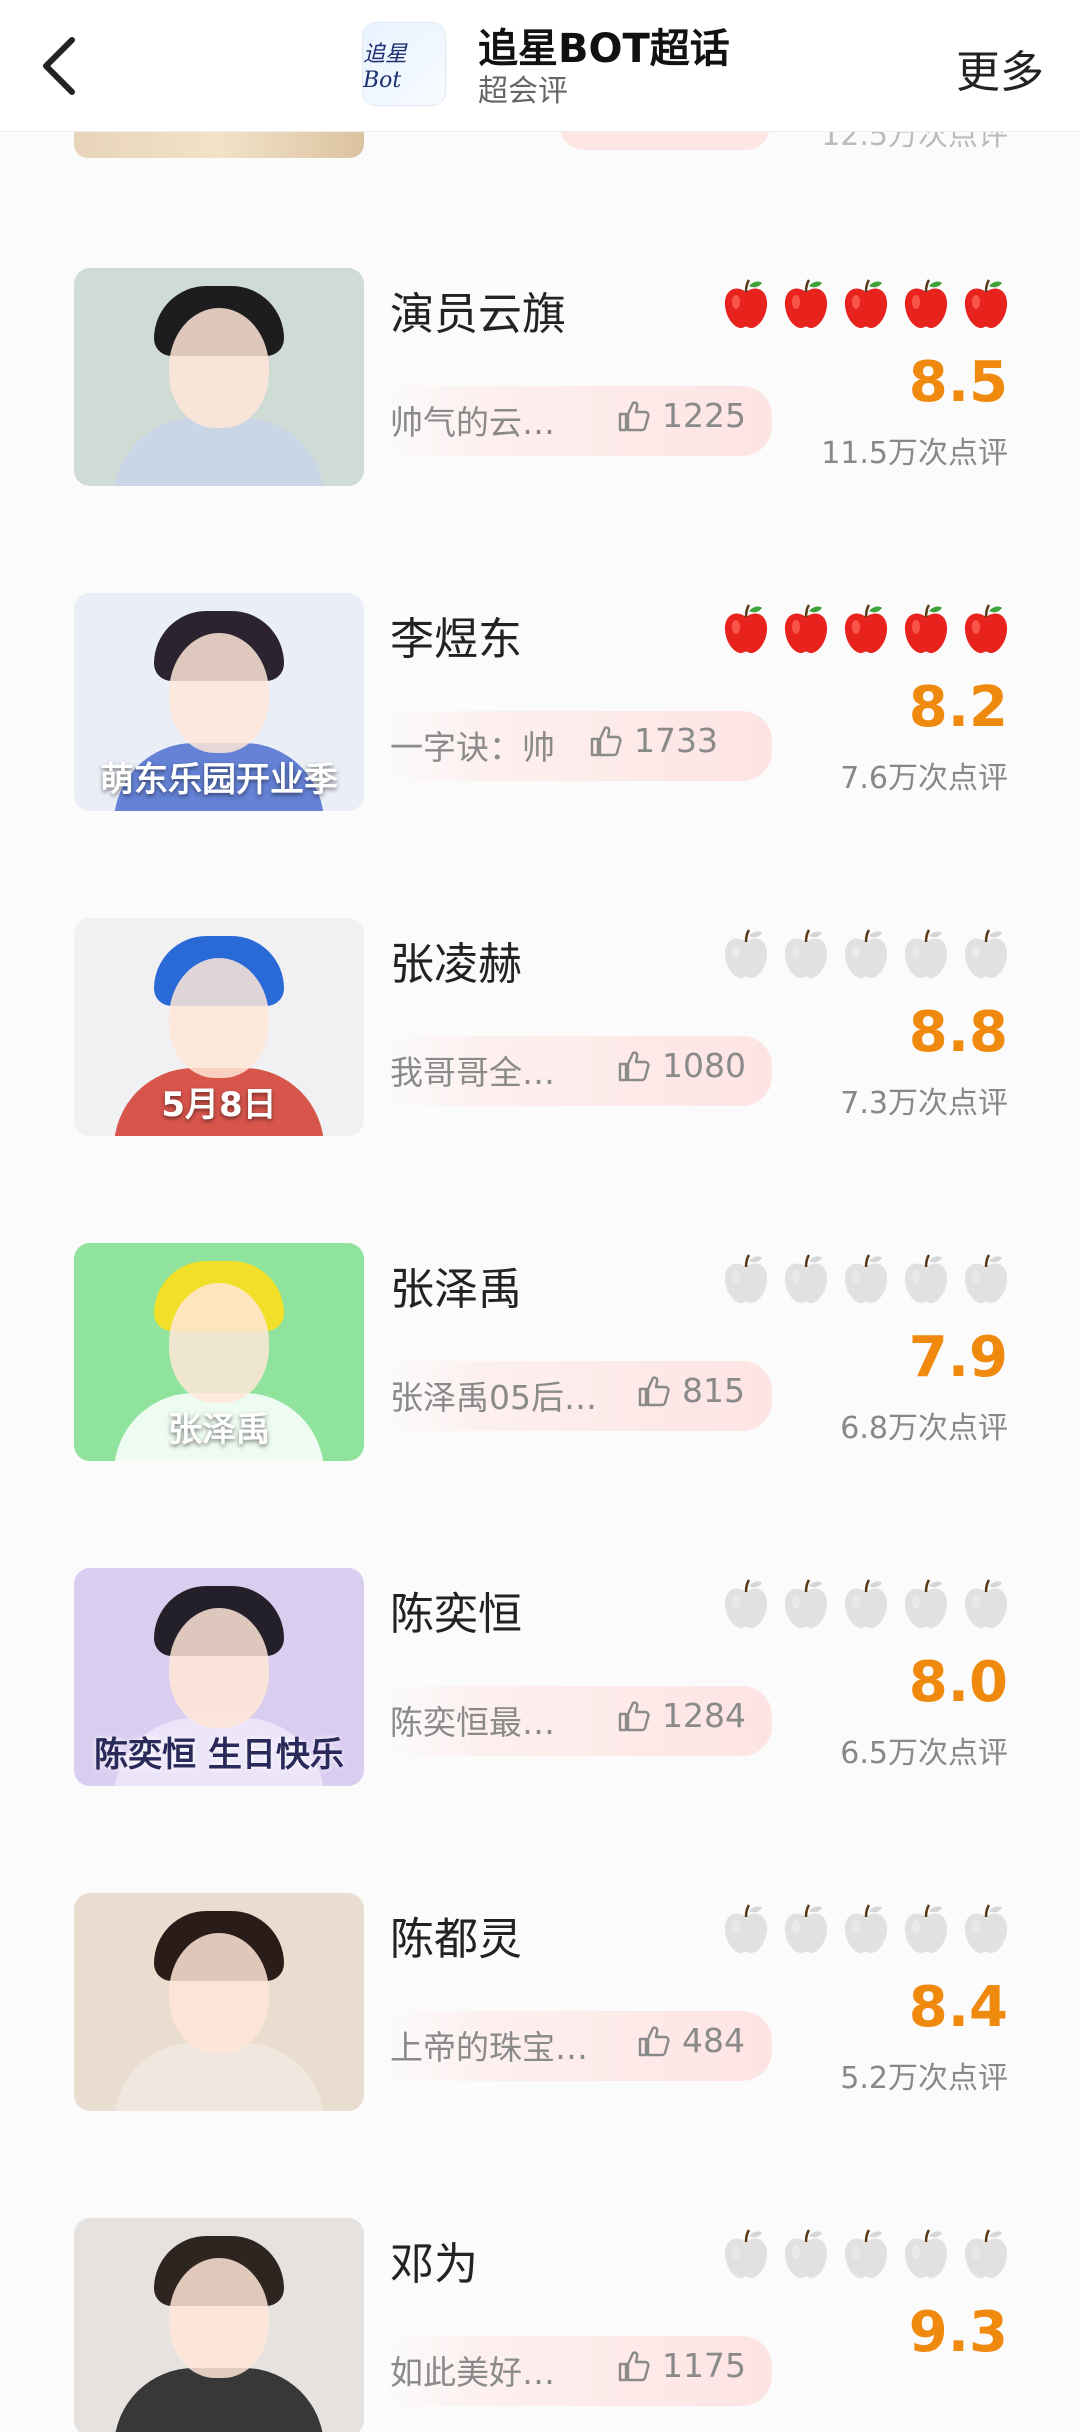 The image size is (1080, 2432). I want to click on topic-logo: 追星Bot, so click(404, 64).